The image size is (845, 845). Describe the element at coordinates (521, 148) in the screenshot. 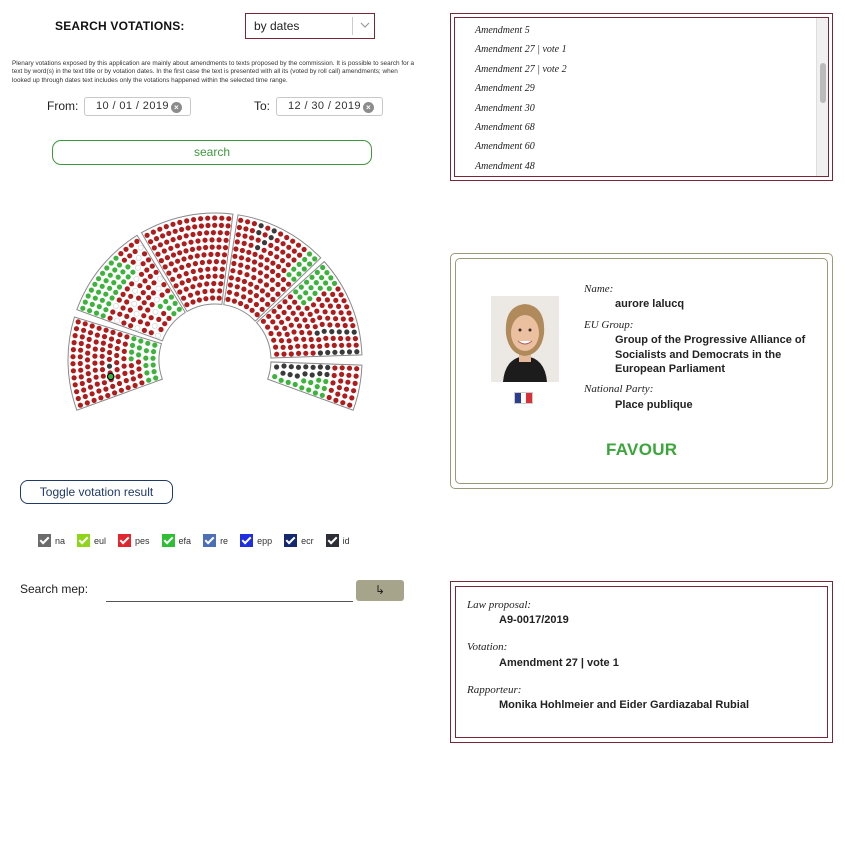

I see `amendment-item: Amendment 60` at that location.